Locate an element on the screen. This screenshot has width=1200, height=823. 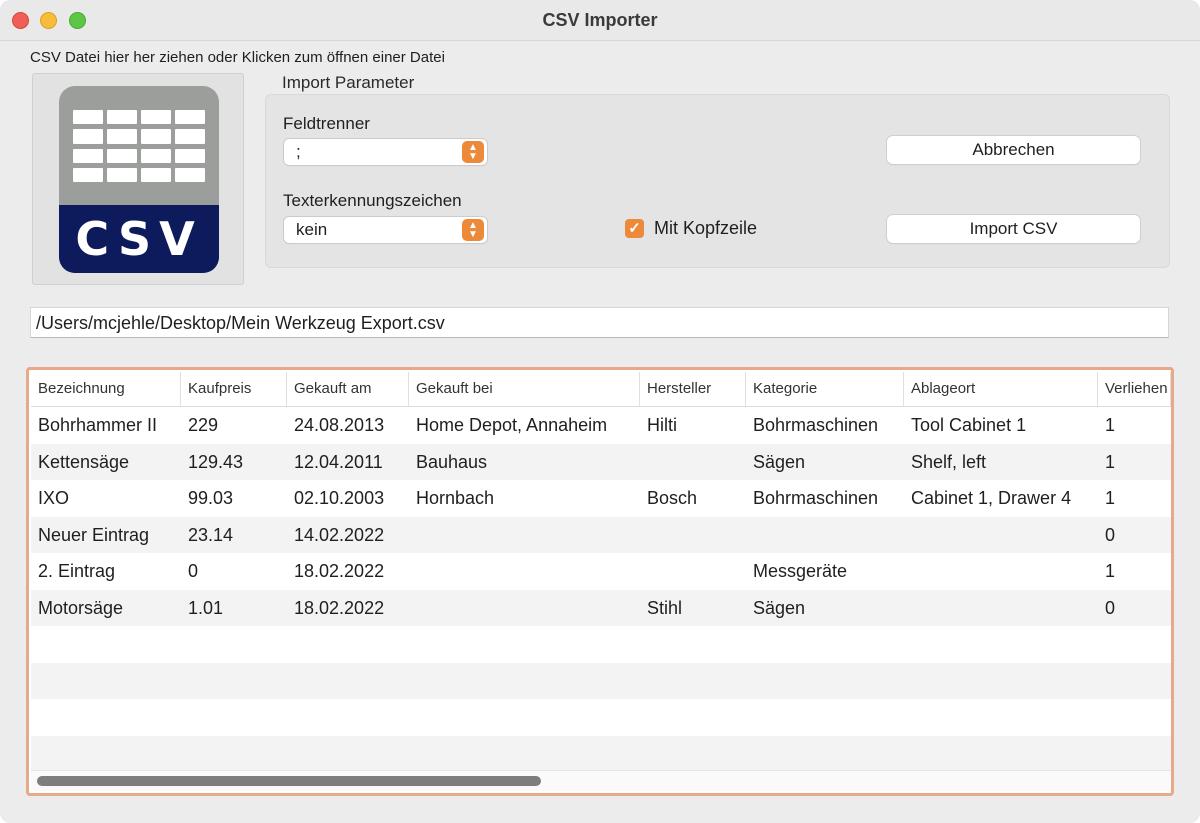
text-qualifier-label: Texterkennungszeichen is located at coordinates (372, 200).